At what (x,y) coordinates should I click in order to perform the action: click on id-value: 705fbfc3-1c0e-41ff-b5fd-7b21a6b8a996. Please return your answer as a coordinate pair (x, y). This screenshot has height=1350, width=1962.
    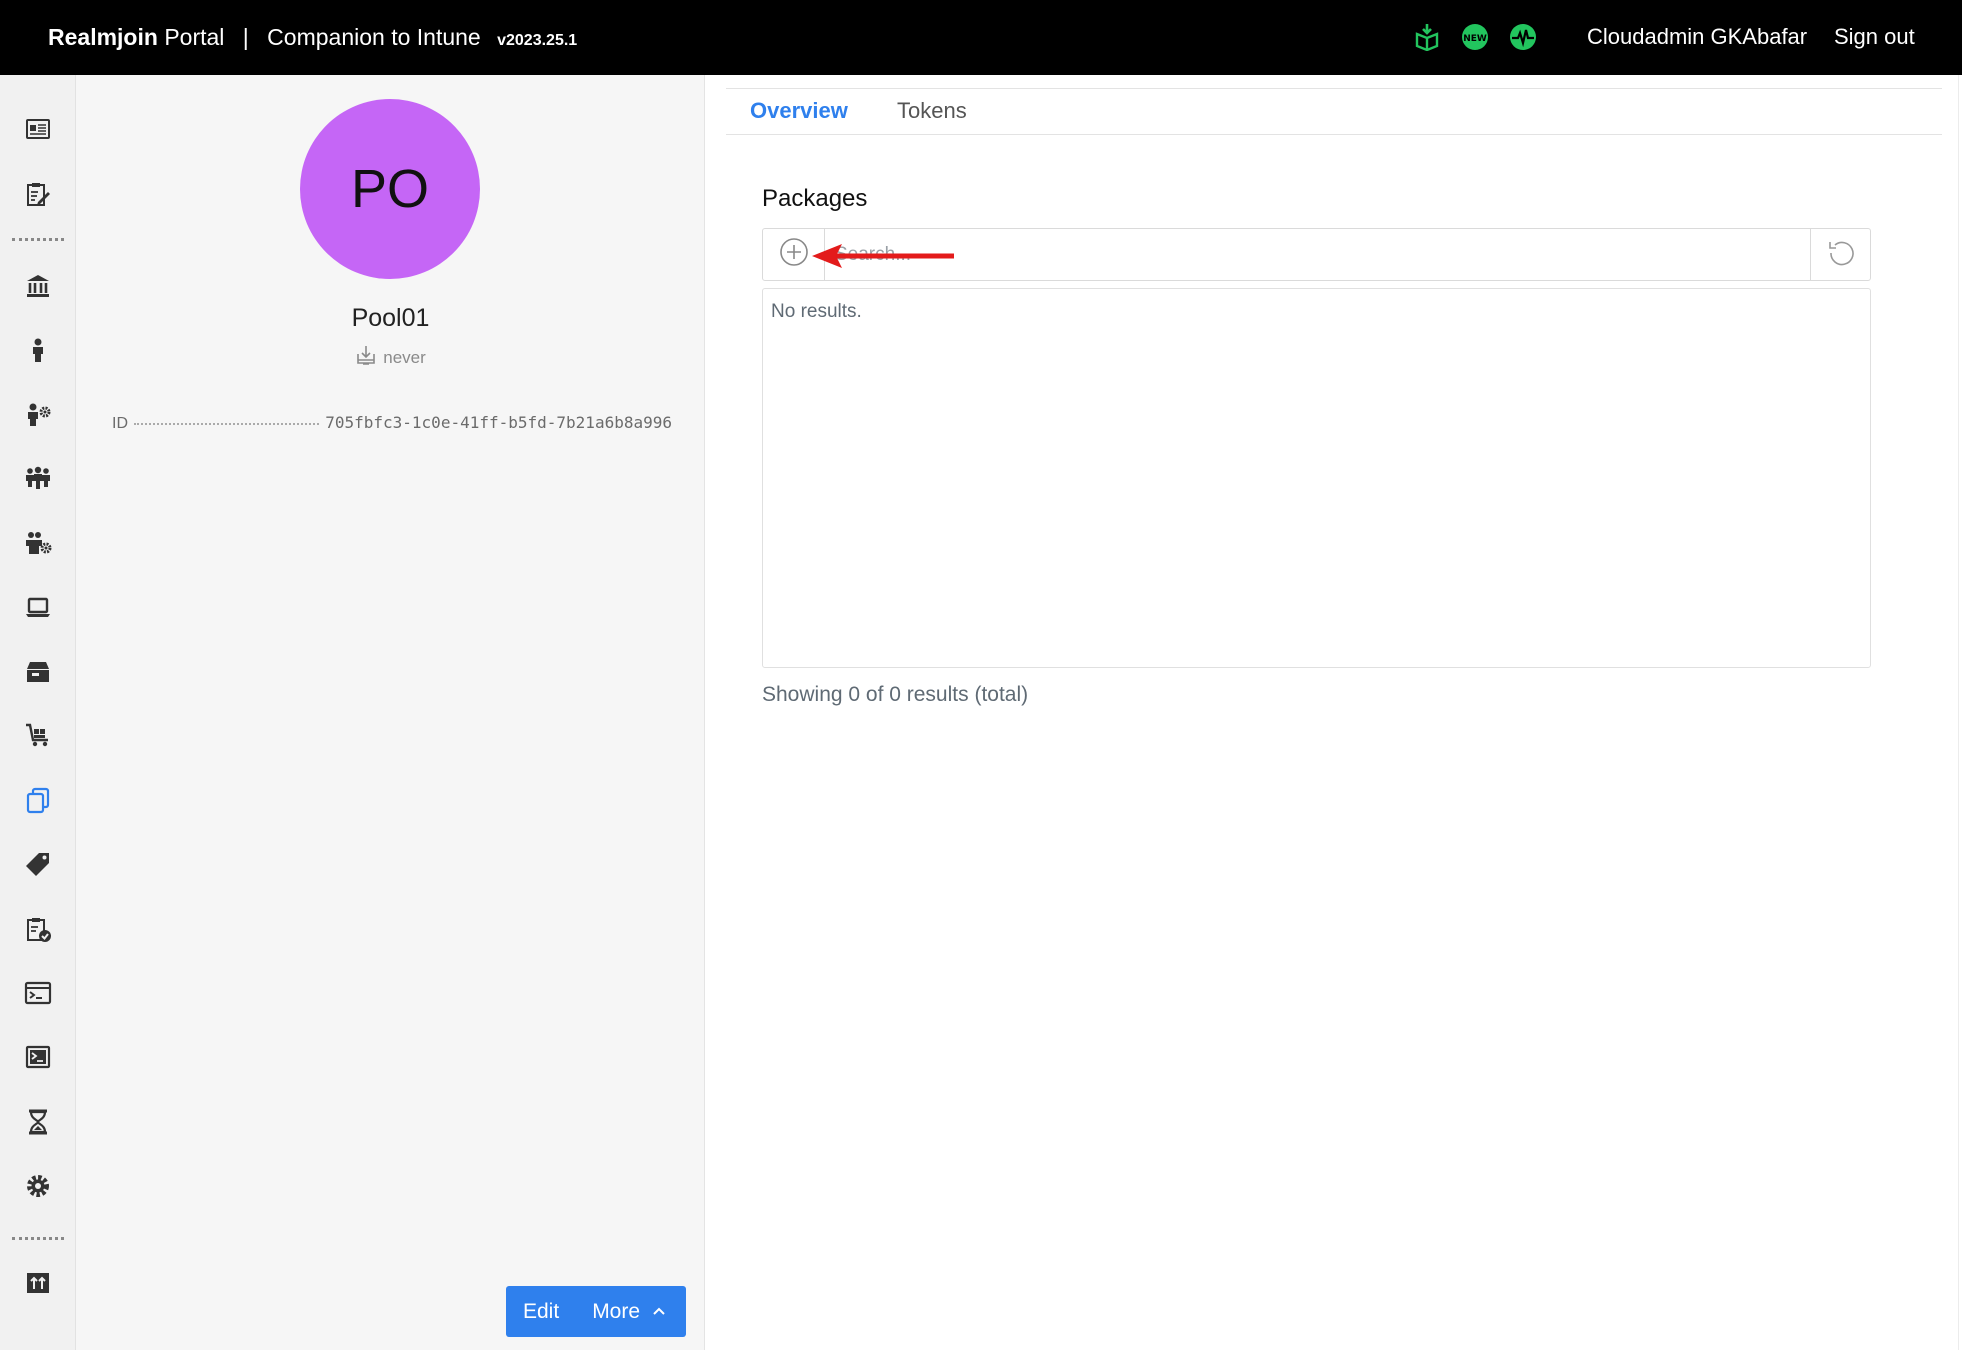
    Looking at the image, I should click on (498, 422).